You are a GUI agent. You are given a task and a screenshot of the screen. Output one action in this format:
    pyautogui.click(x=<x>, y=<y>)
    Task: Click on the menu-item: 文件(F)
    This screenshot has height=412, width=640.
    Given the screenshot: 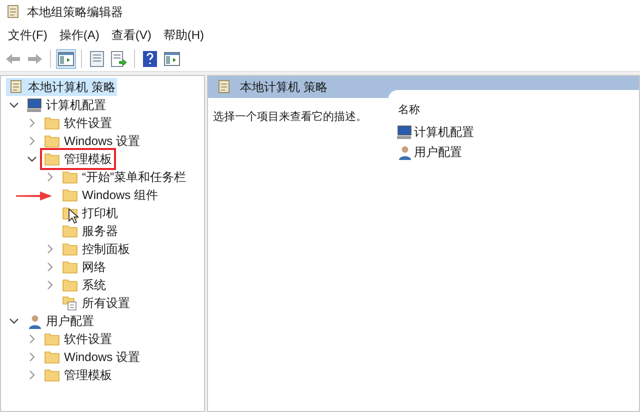 What is the action you would take?
    pyautogui.click(x=28, y=35)
    